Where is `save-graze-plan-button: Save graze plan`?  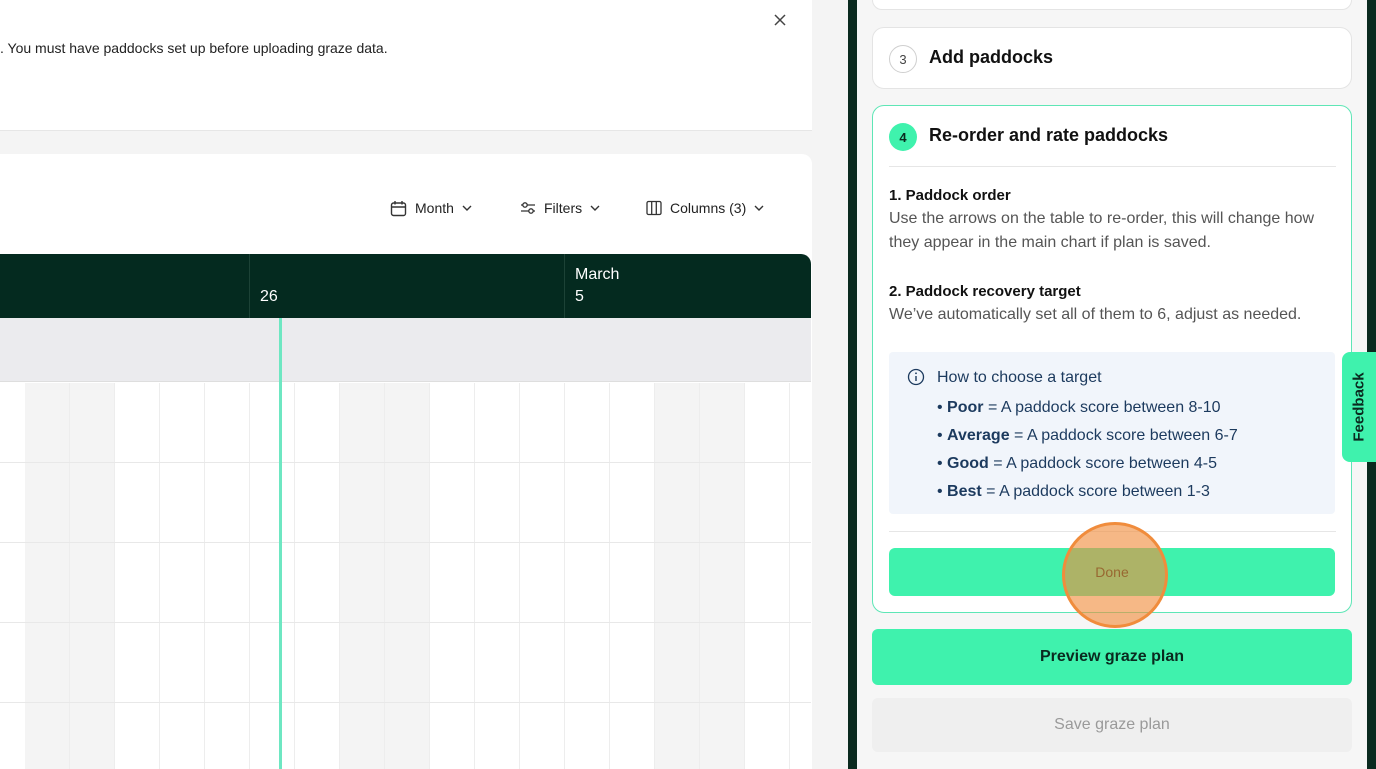 save-graze-plan-button: Save graze plan is located at coordinates (1112, 725).